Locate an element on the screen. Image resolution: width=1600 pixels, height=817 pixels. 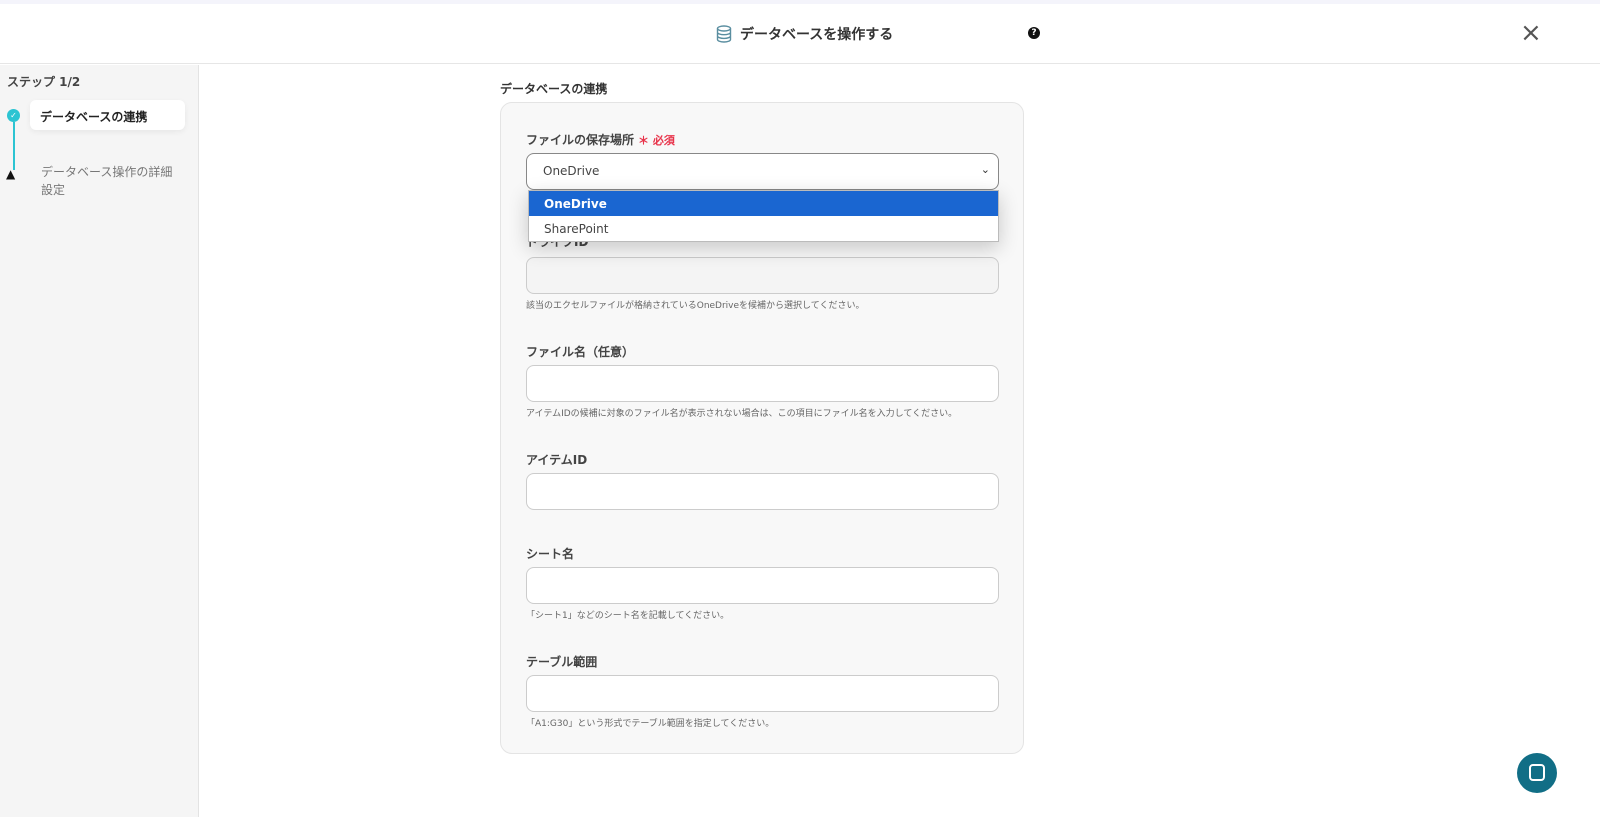
item-input is located at coordinates (762, 491).